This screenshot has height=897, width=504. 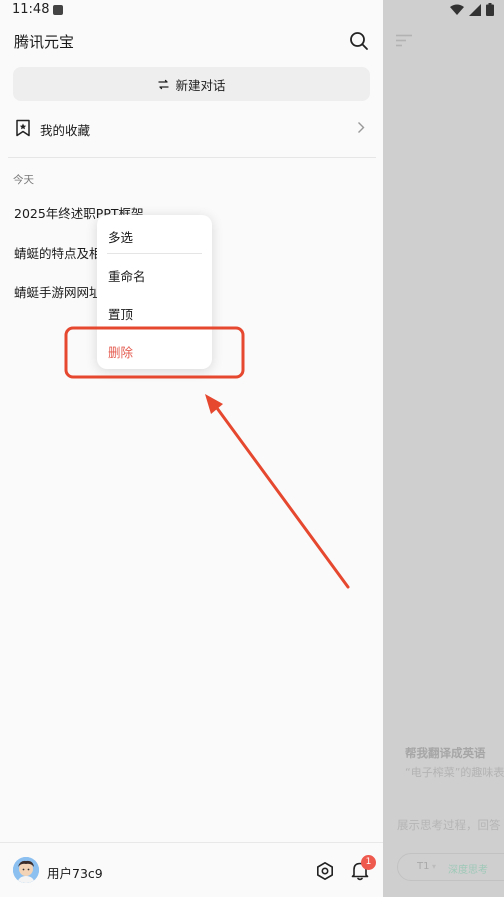 What do you see at coordinates (127, 275) in the screenshot?
I see `menu-item-rename: 重命名` at bounding box center [127, 275].